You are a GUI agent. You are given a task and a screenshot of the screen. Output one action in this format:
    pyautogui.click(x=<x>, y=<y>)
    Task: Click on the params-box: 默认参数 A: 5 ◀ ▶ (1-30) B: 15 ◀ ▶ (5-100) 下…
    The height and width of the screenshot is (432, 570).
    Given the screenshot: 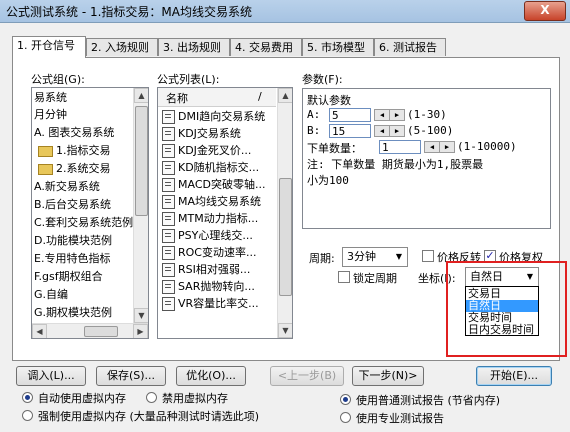 What is the action you would take?
    pyautogui.click(x=426, y=158)
    